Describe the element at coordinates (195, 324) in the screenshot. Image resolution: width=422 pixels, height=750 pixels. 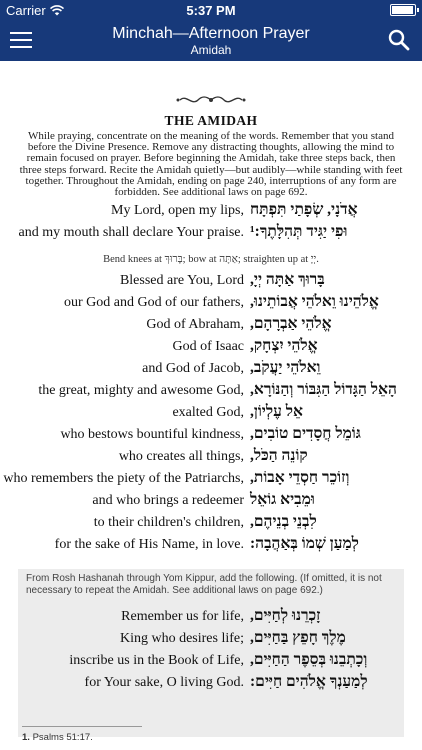
I see `verse-english: God of Abraham,` at that location.